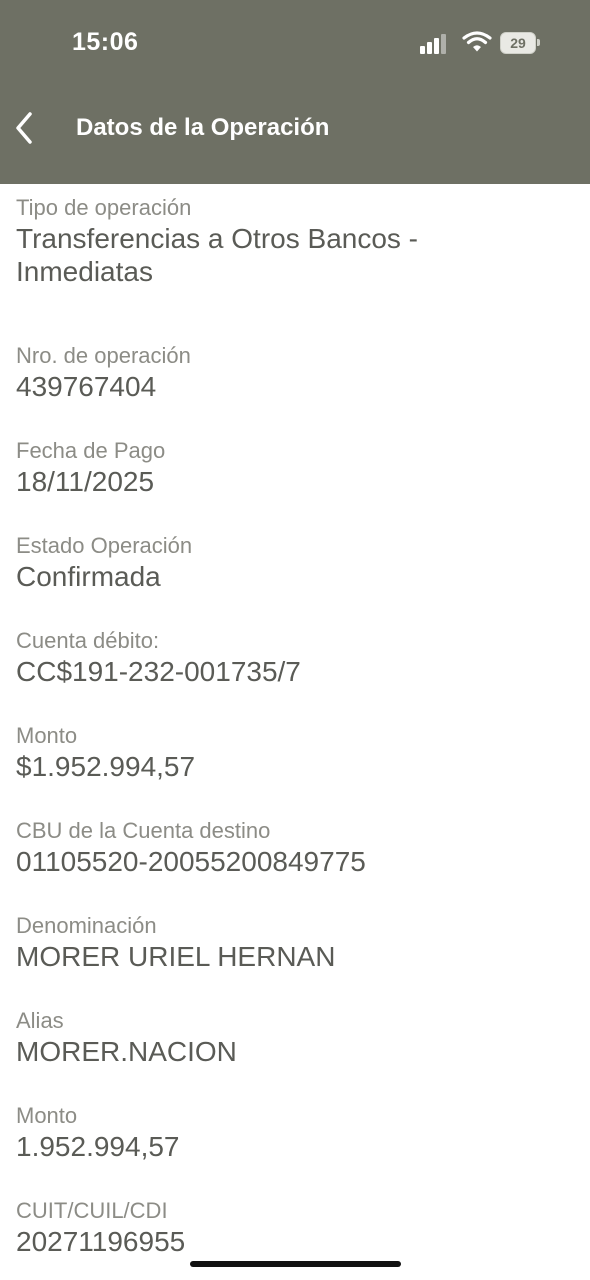 The height and width of the screenshot is (1280, 590). Describe the element at coordinates (103, 355) in the screenshot. I see `field-label: Nro. de operación` at that location.